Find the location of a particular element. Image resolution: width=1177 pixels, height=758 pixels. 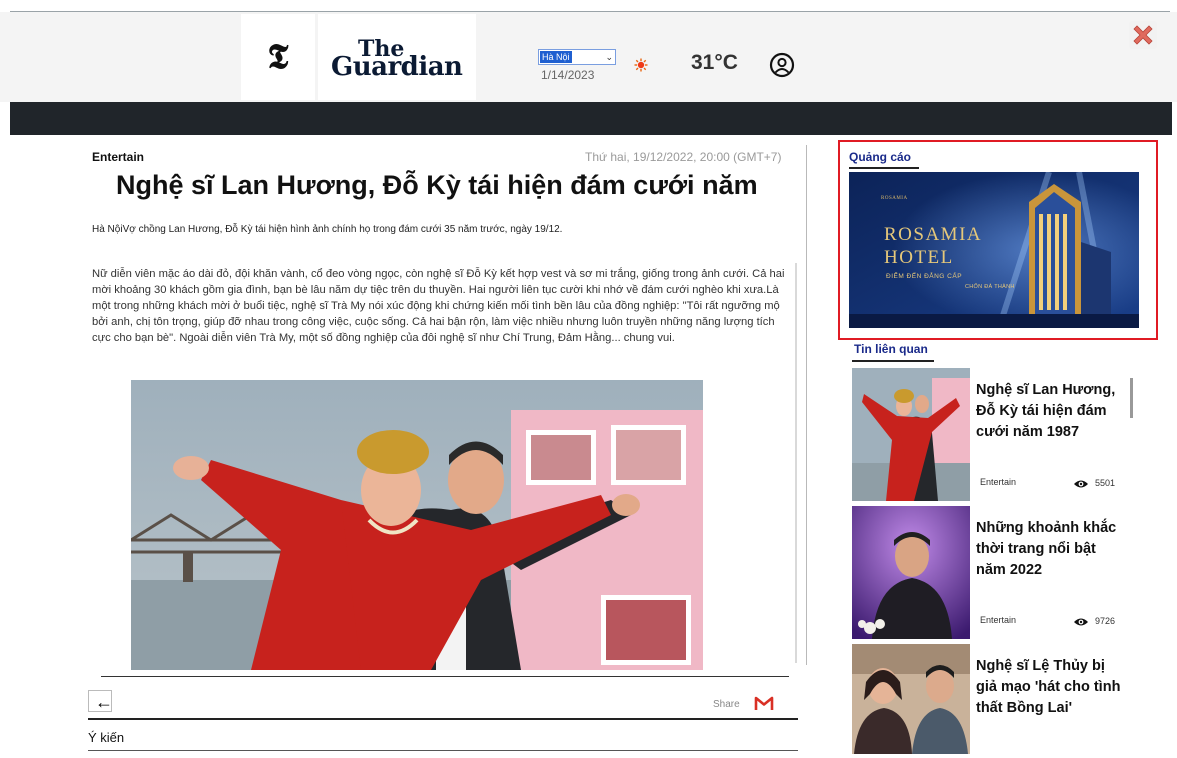

nyt-logo-glyph: 𝕿 is located at coordinates (278, 57).